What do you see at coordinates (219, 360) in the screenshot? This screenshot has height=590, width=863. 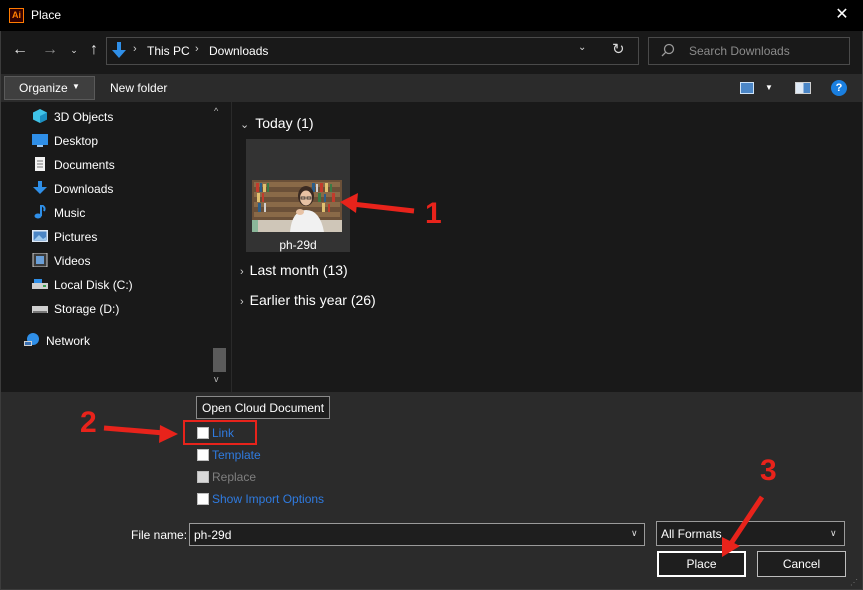 I see `scrollbar-thumb` at bounding box center [219, 360].